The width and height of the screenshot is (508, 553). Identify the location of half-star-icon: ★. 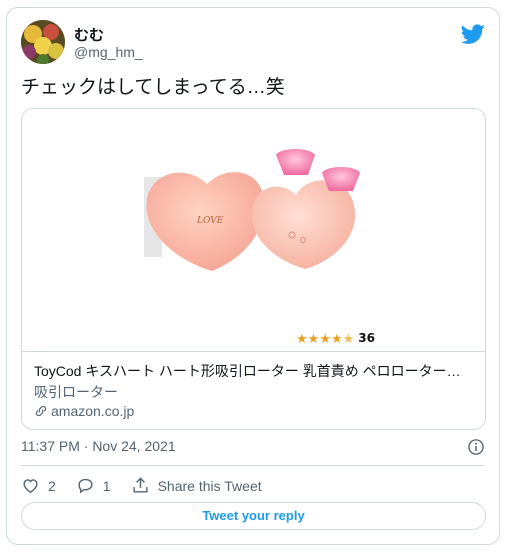
(348, 338).